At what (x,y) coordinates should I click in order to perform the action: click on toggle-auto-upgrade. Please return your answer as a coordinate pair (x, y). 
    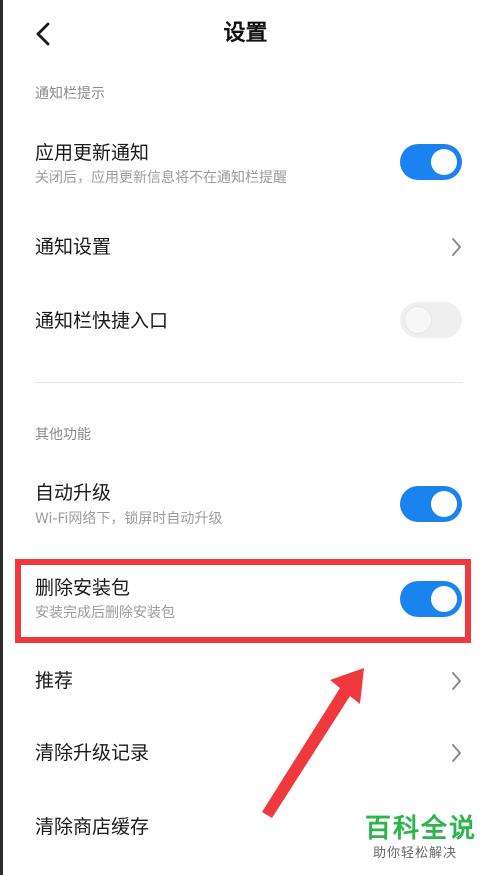
    Looking at the image, I should click on (431, 504).